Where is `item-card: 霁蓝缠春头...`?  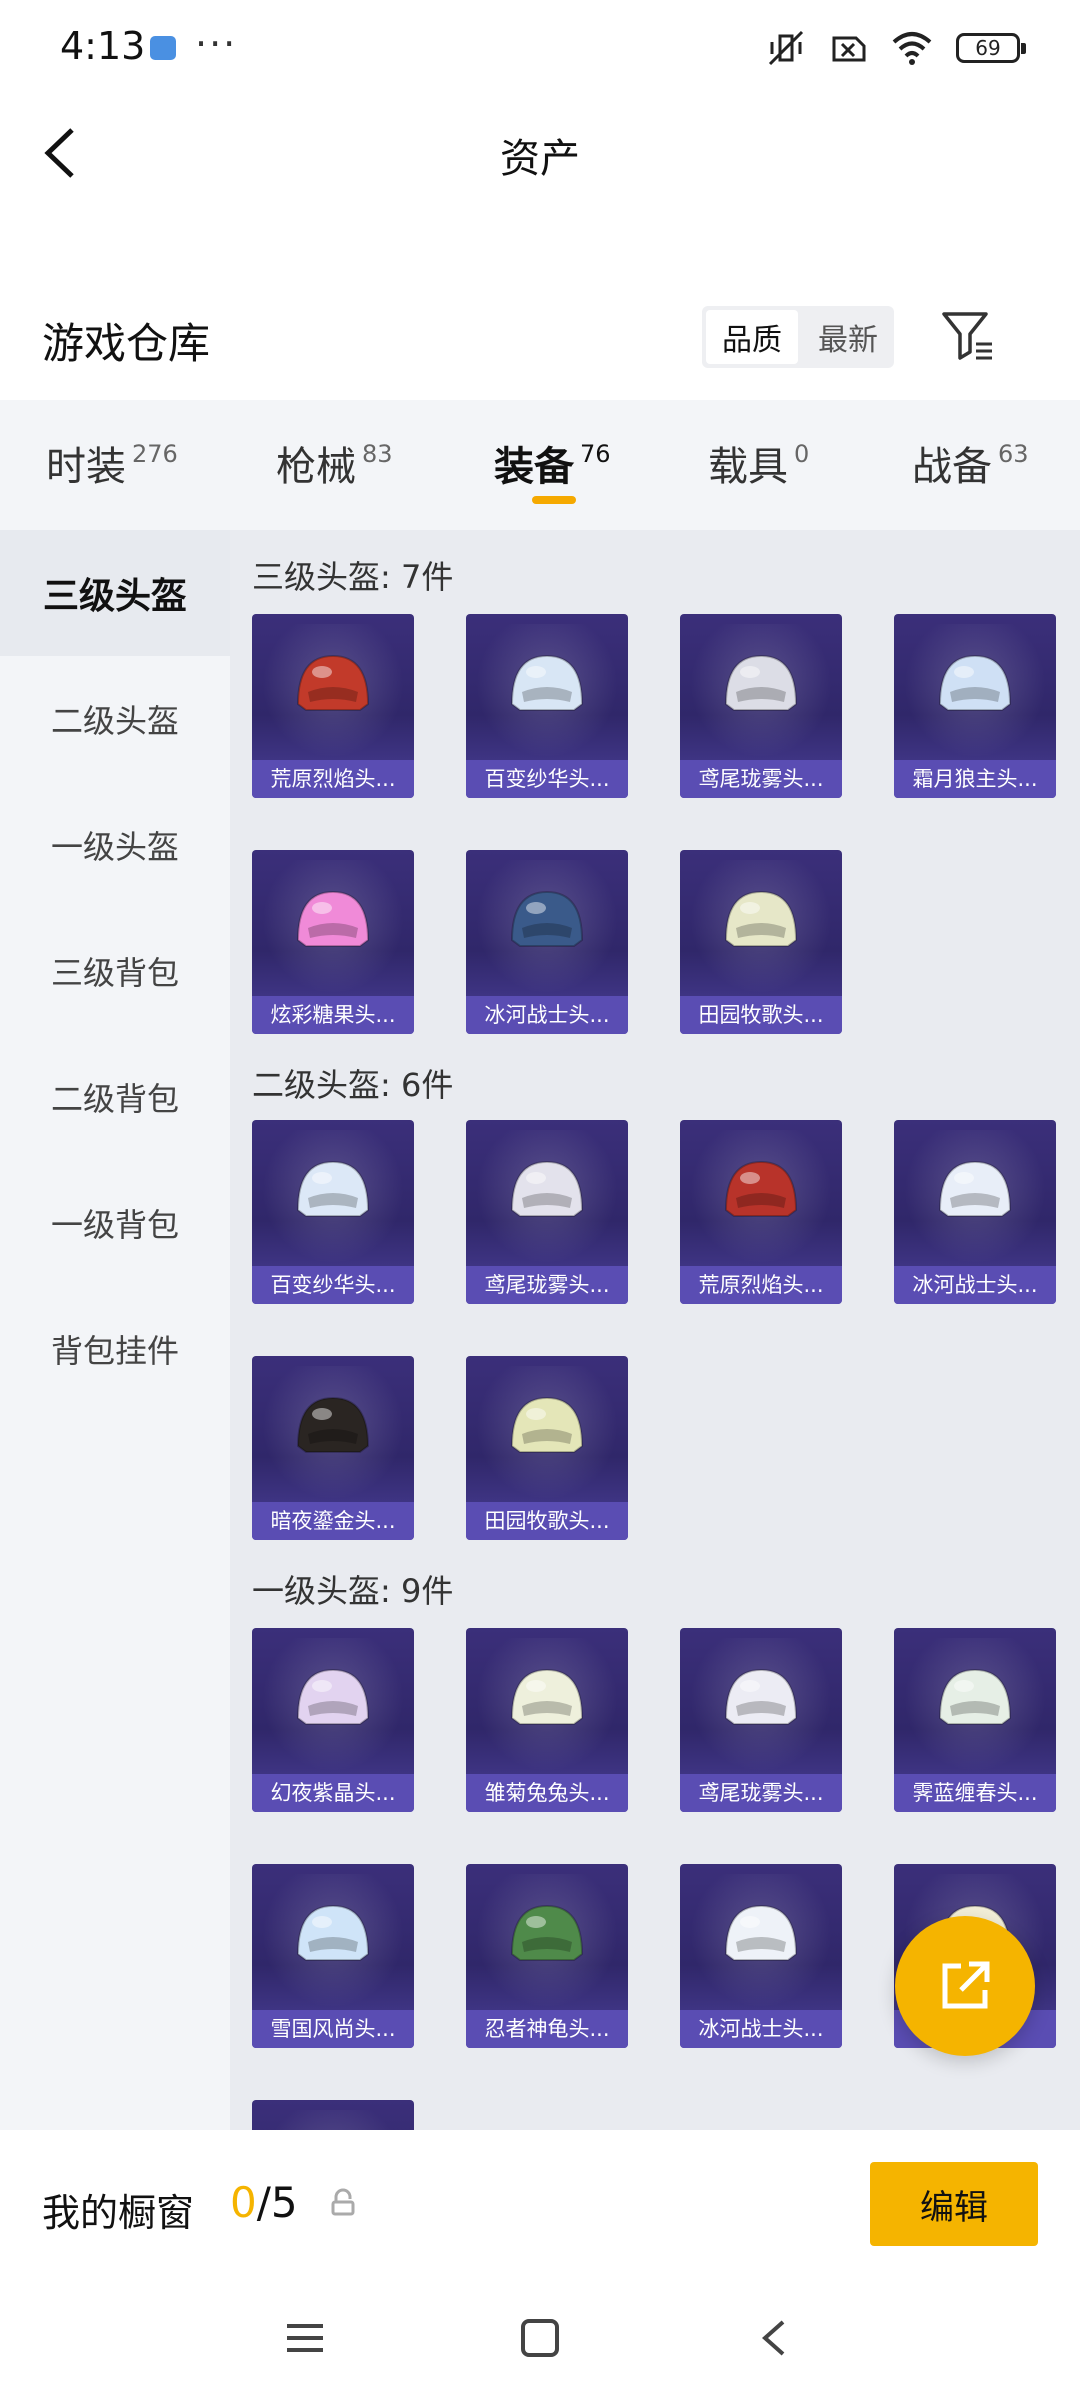
item-card: 霁蓝缠春头... is located at coordinates (975, 1720).